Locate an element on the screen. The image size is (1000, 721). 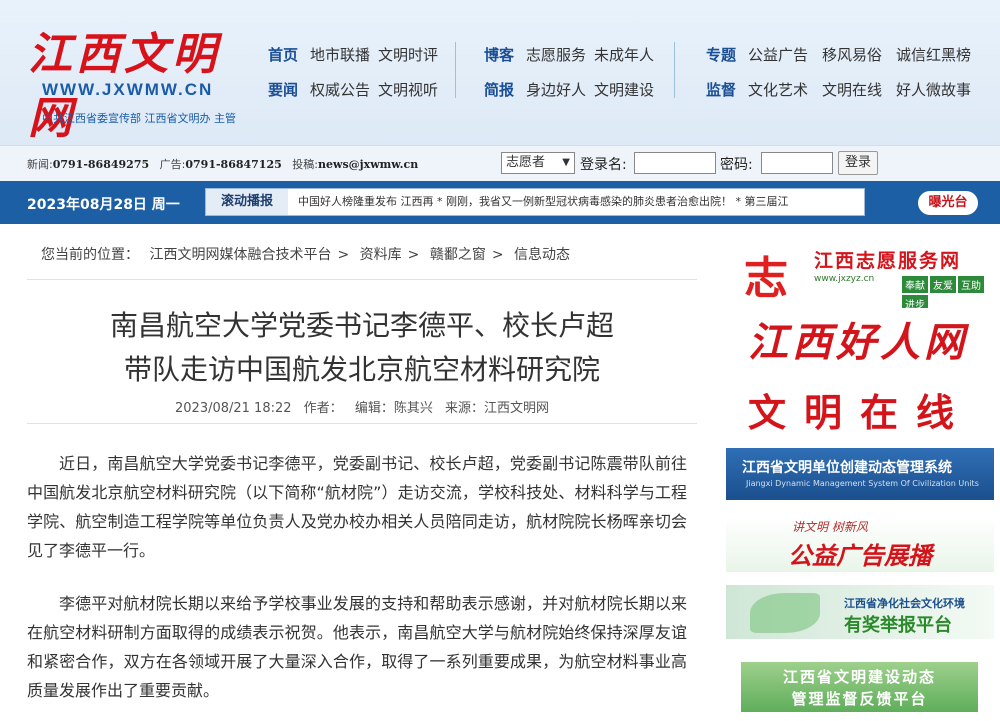
leaf-icon is located at coordinates (785, 613).